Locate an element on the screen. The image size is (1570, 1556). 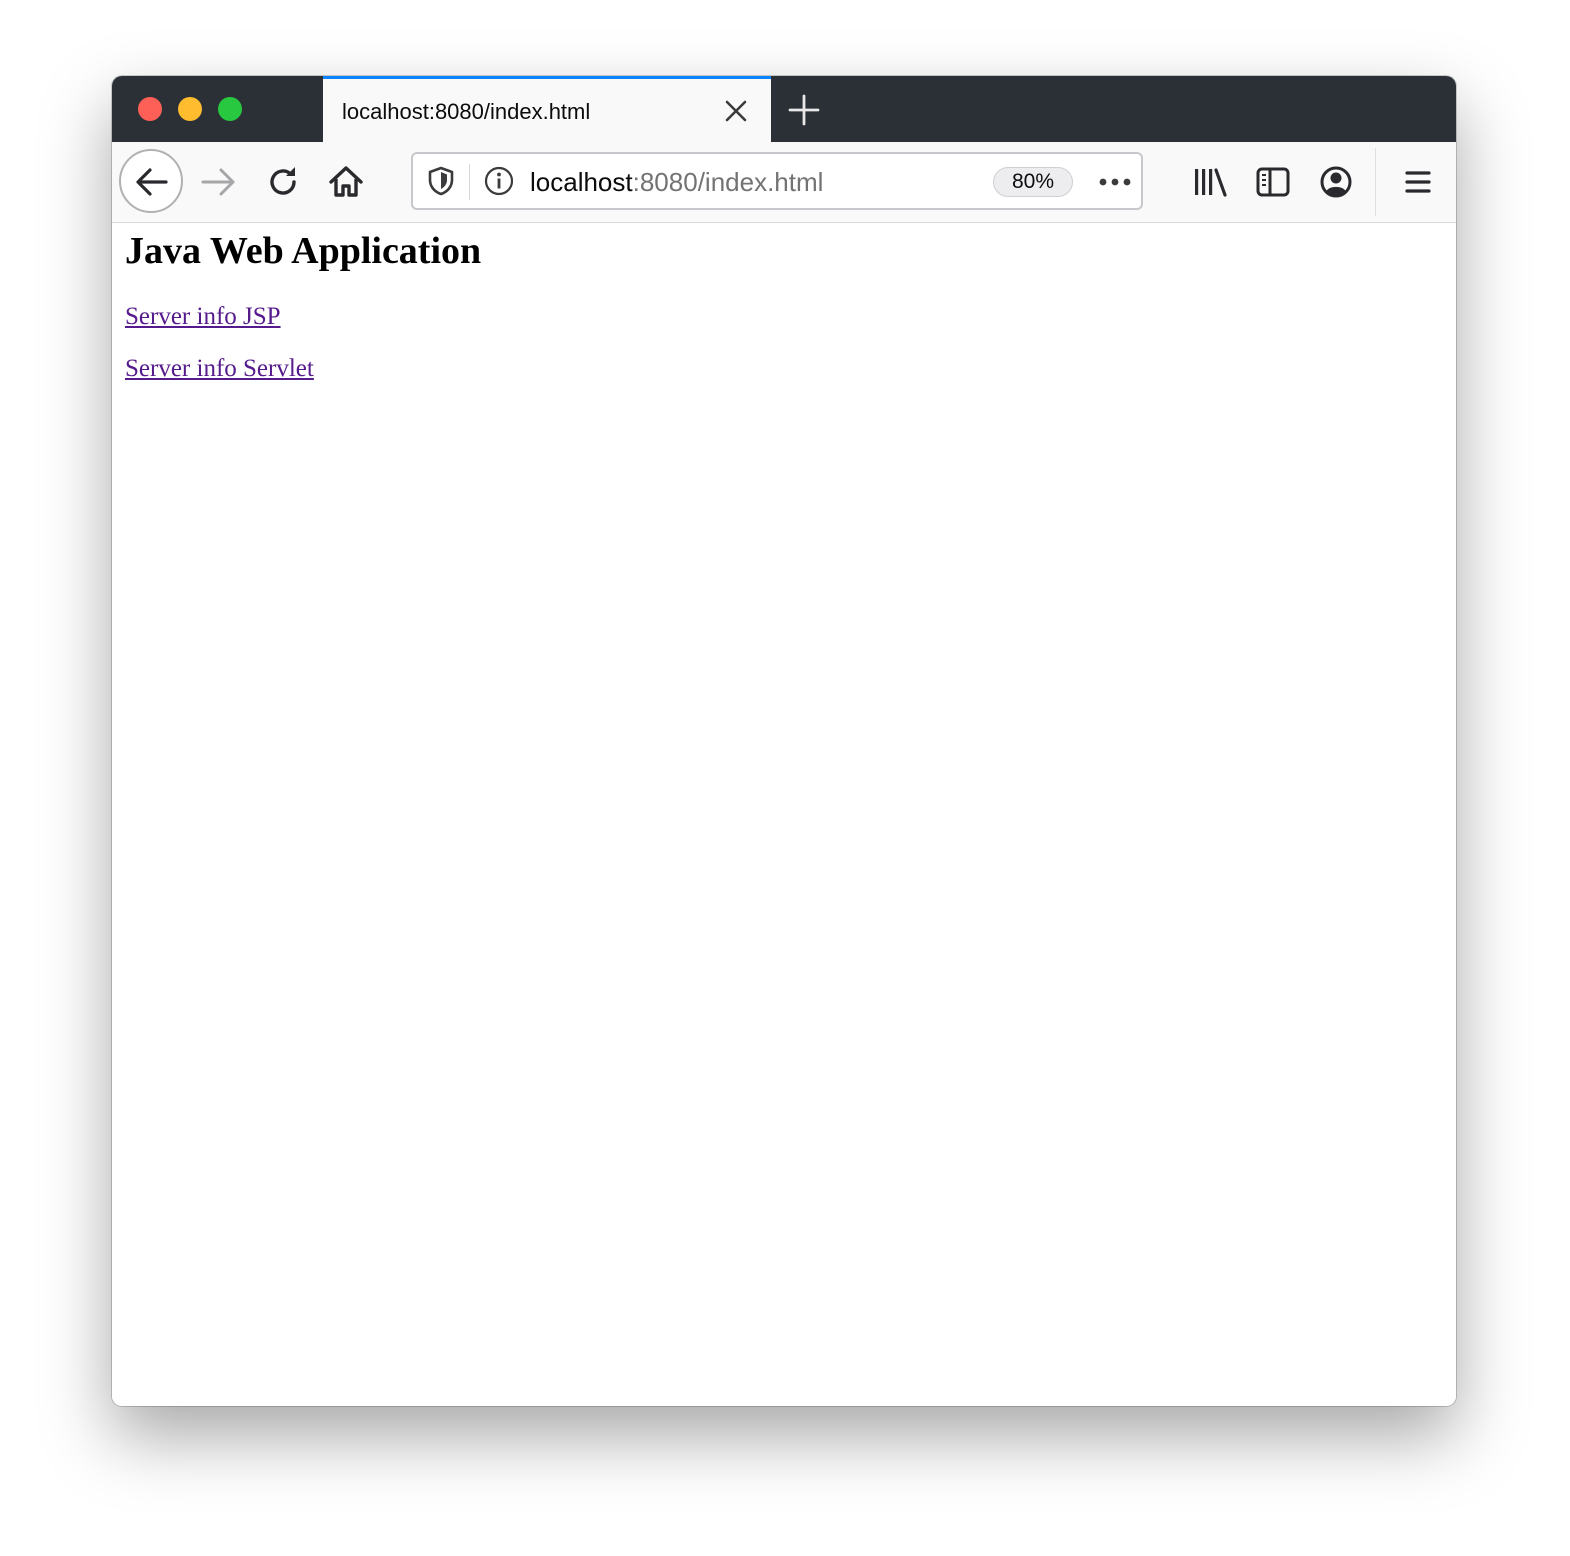
page-actions-icon is located at coordinates (1115, 184).